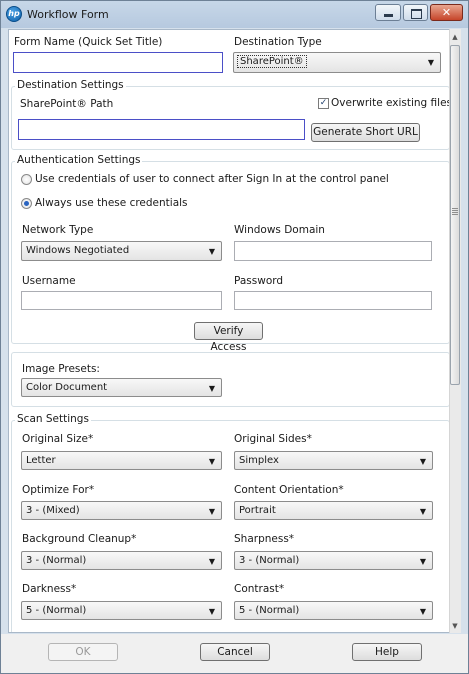  I want to click on sharepoint-path-input, so click(161, 129).